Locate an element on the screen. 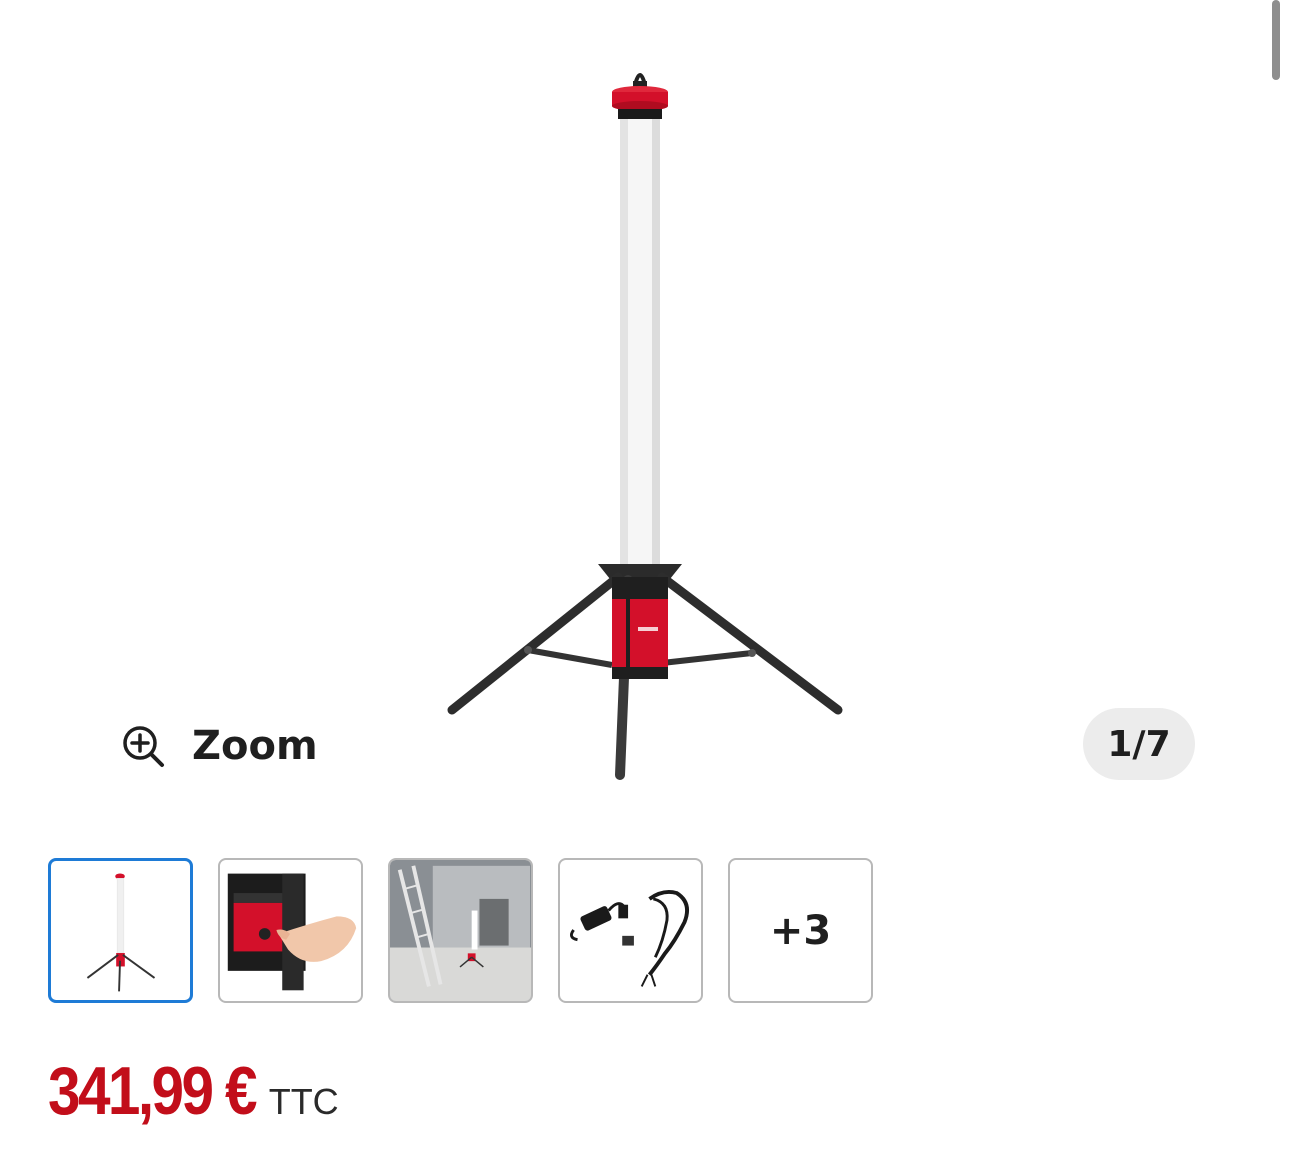 This screenshot has width=1290, height=1159. zoom-label: Zoom is located at coordinates (255, 746).